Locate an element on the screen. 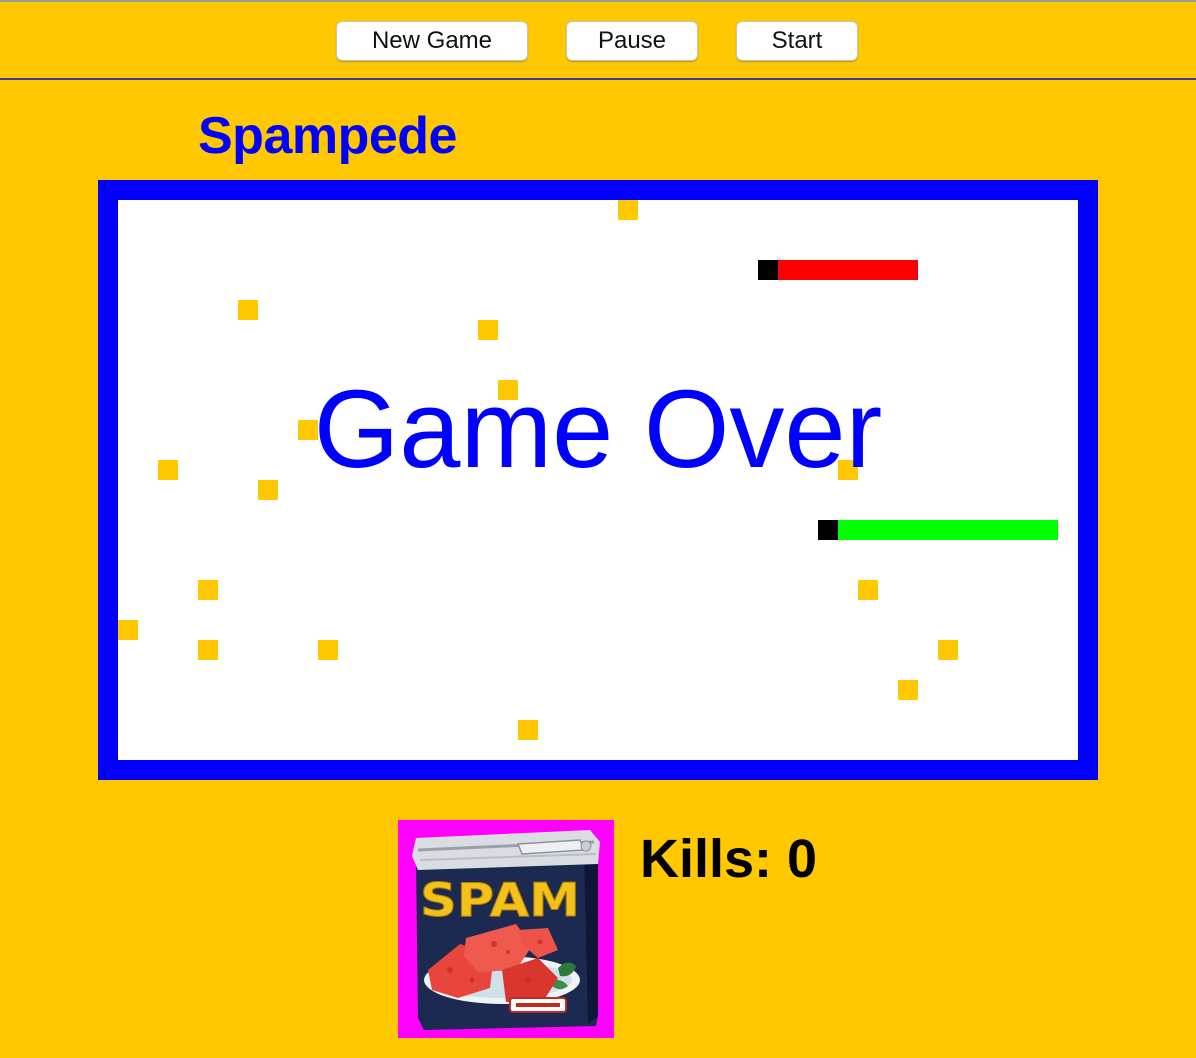  spam-can-icon: SPAM is located at coordinates (506, 930).